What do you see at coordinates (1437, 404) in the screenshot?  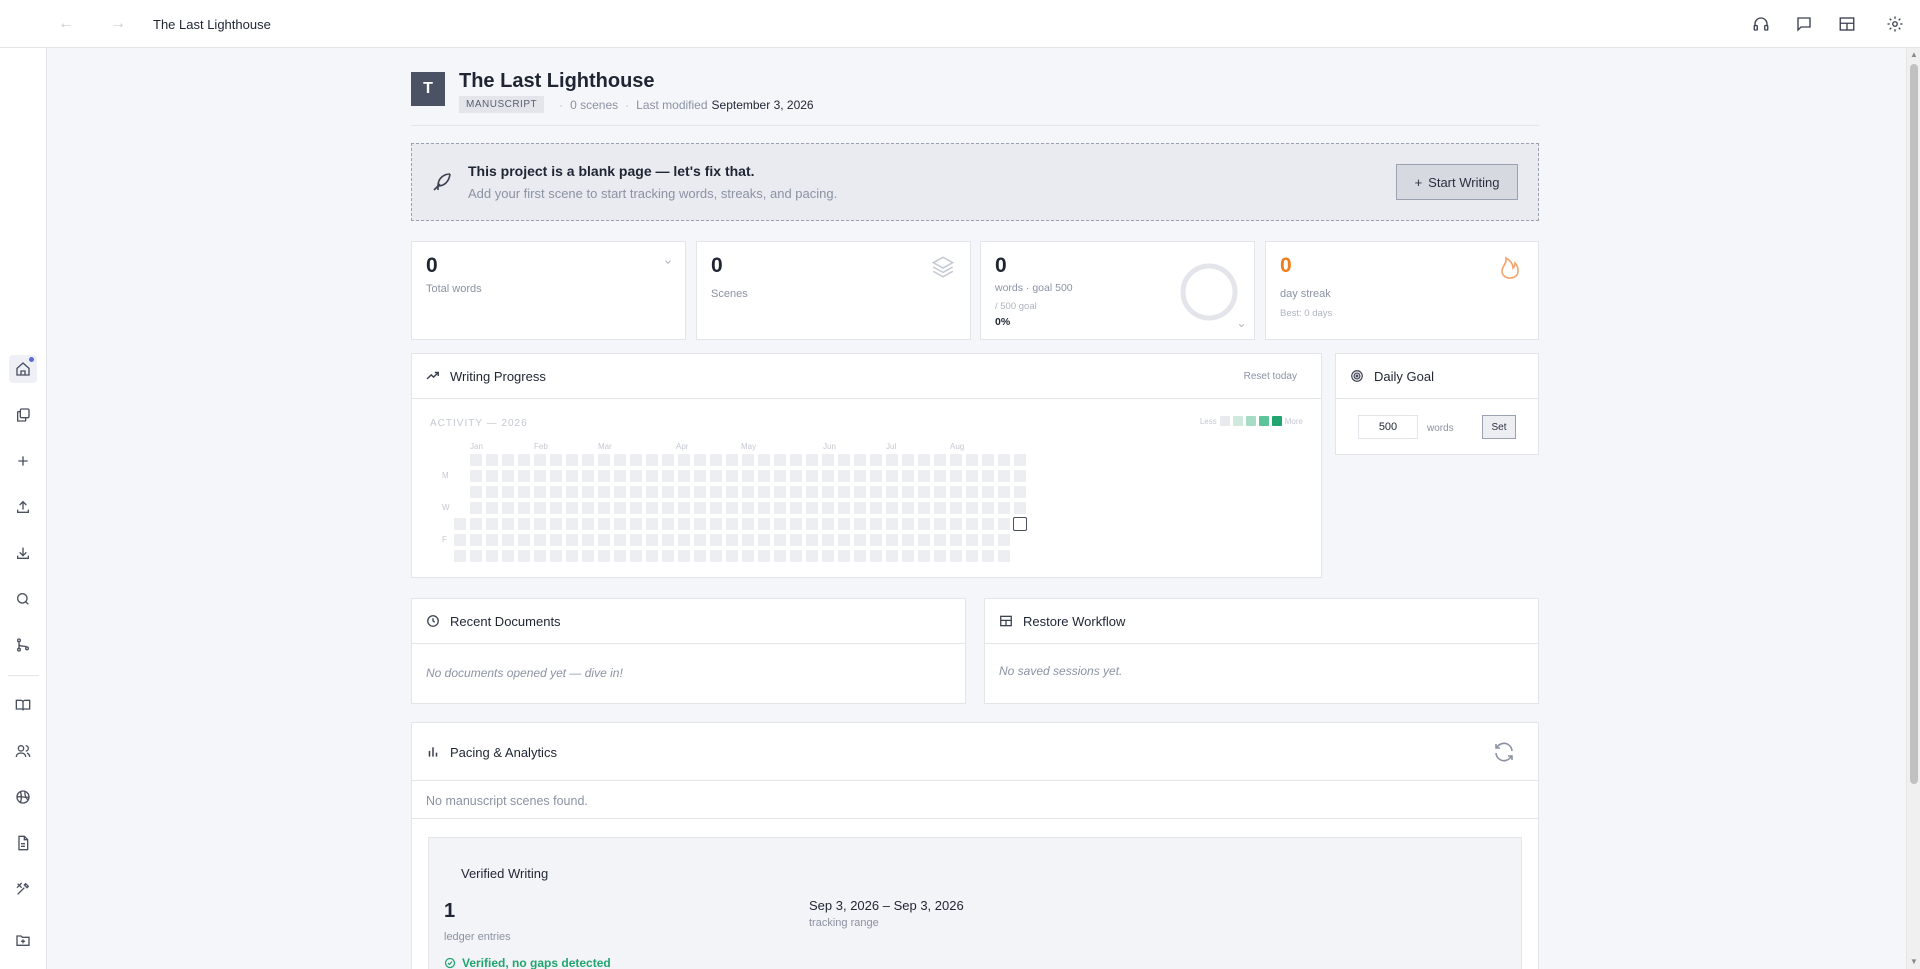 I see `daily-goal-panel: Daily Goal words Set` at bounding box center [1437, 404].